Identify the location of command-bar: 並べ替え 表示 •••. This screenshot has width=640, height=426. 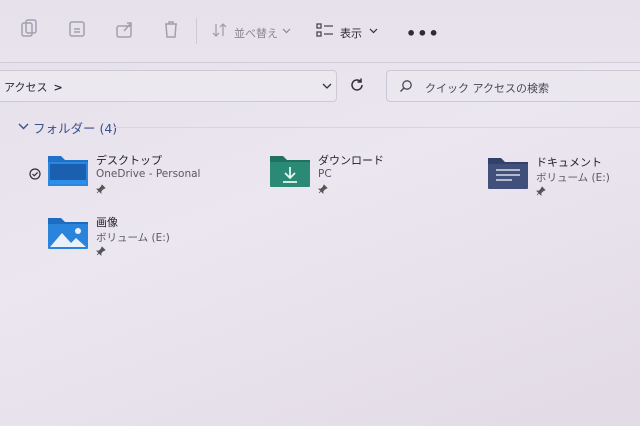
(320, 31).